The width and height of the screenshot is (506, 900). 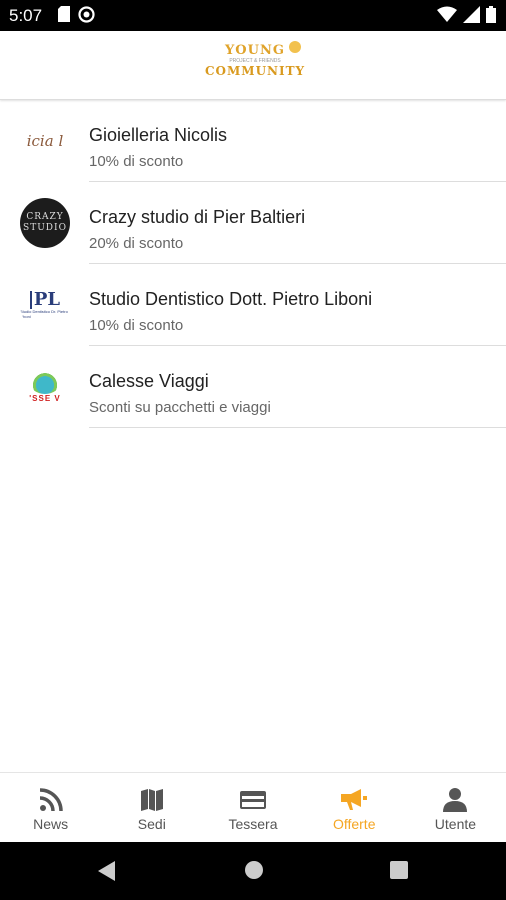 I want to click on back-icon, so click(x=107, y=871).